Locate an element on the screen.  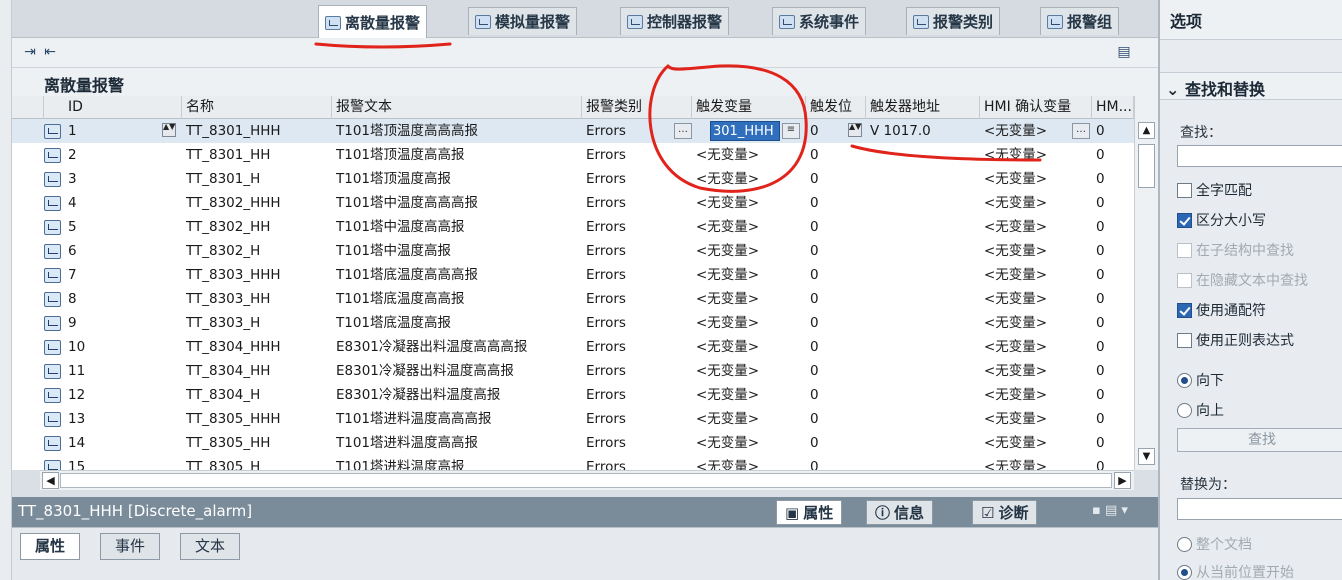
find-replace-section: ⌄ 查找和替换 is located at coordinates (1251, 86).